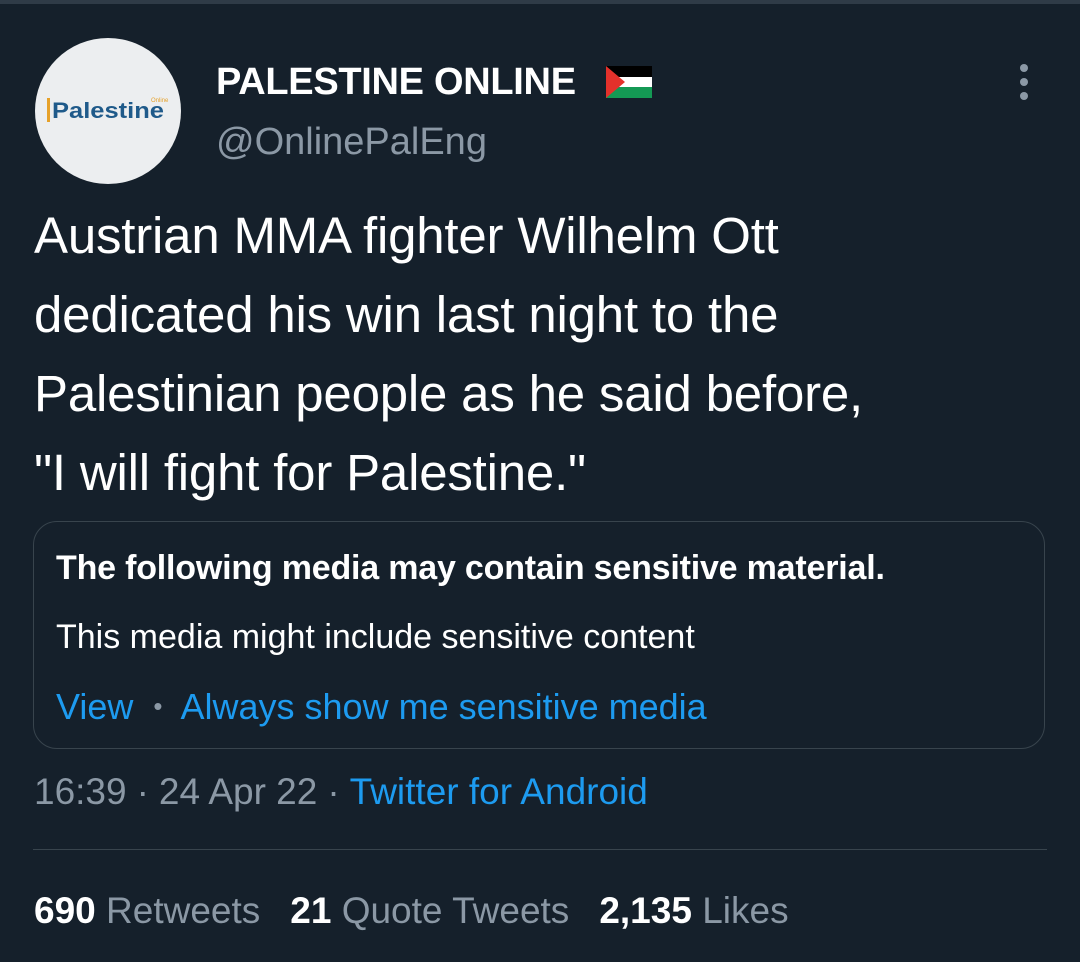 Image resolution: width=1080 pixels, height=962 pixels. What do you see at coordinates (341, 792) in the screenshot?
I see `tweet-meta: 16:39 · 24 Apr 22 · Twitter for Android` at bounding box center [341, 792].